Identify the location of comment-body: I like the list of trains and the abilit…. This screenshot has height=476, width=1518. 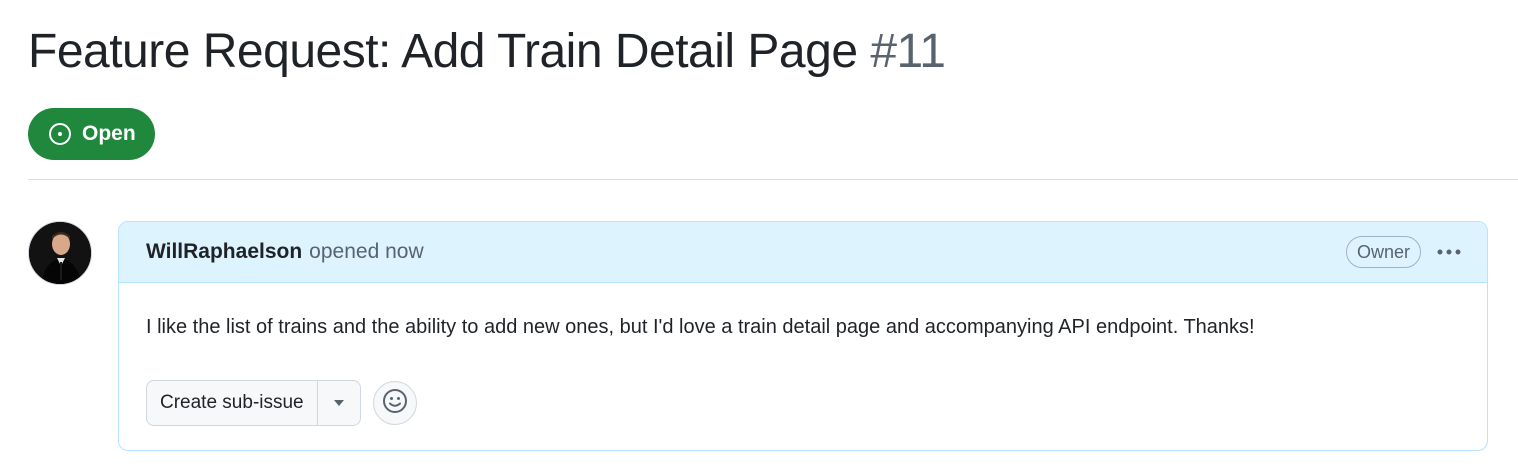
(700, 327).